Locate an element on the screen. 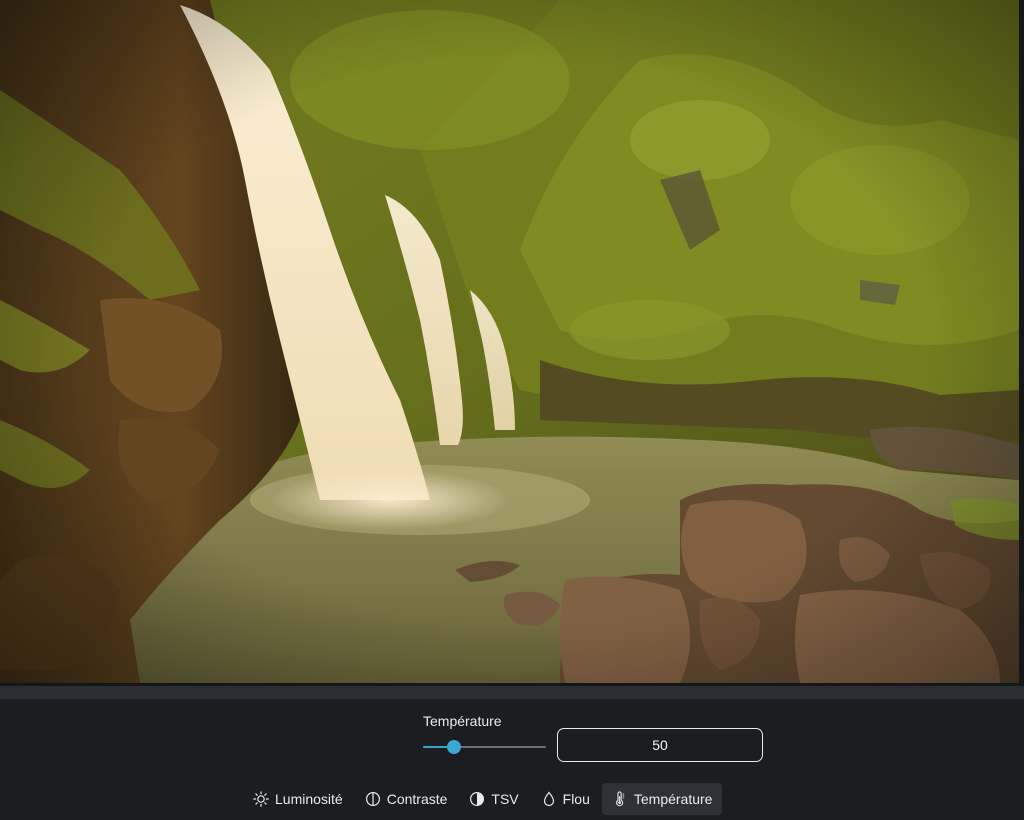 The width and height of the screenshot is (1024, 820). tool-contraste: Contraste is located at coordinates (406, 799).